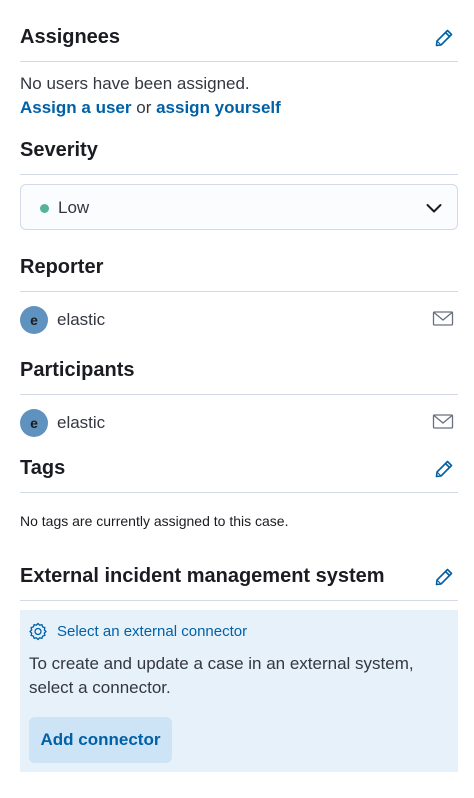  Describe the element at coordinates (59, 150) in the screenshot. I see `severity-title: Severity` at that location.